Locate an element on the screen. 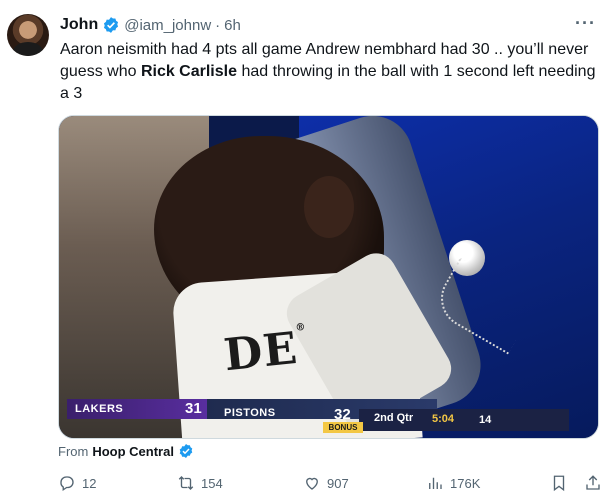 The height and width of the screenshot is (500, 609). views-button: 176K is located at coordinates (453, 483).